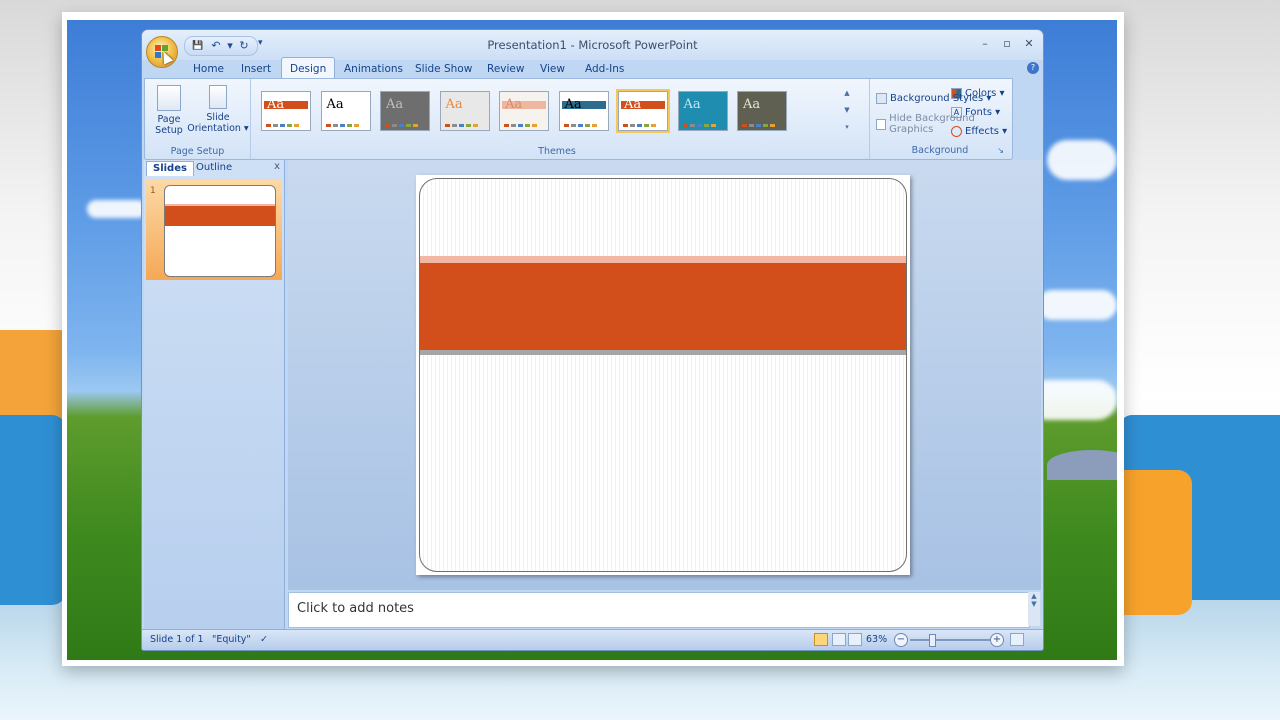  What do you see at coordinates (345, 111) in the screenshot?
I see `theme-office: Aa` at bounding box center [345, 111].